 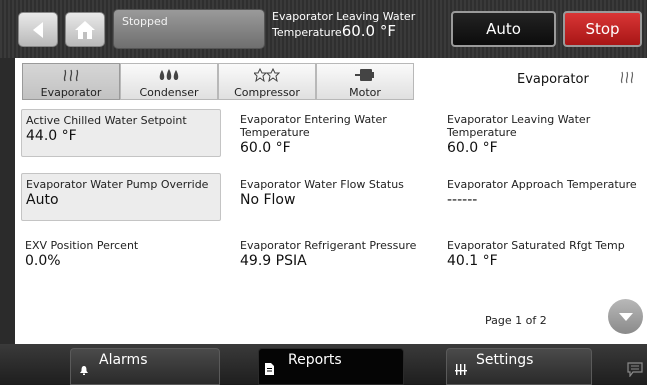 I want to click on document-icon, so click(x=269, y=370).